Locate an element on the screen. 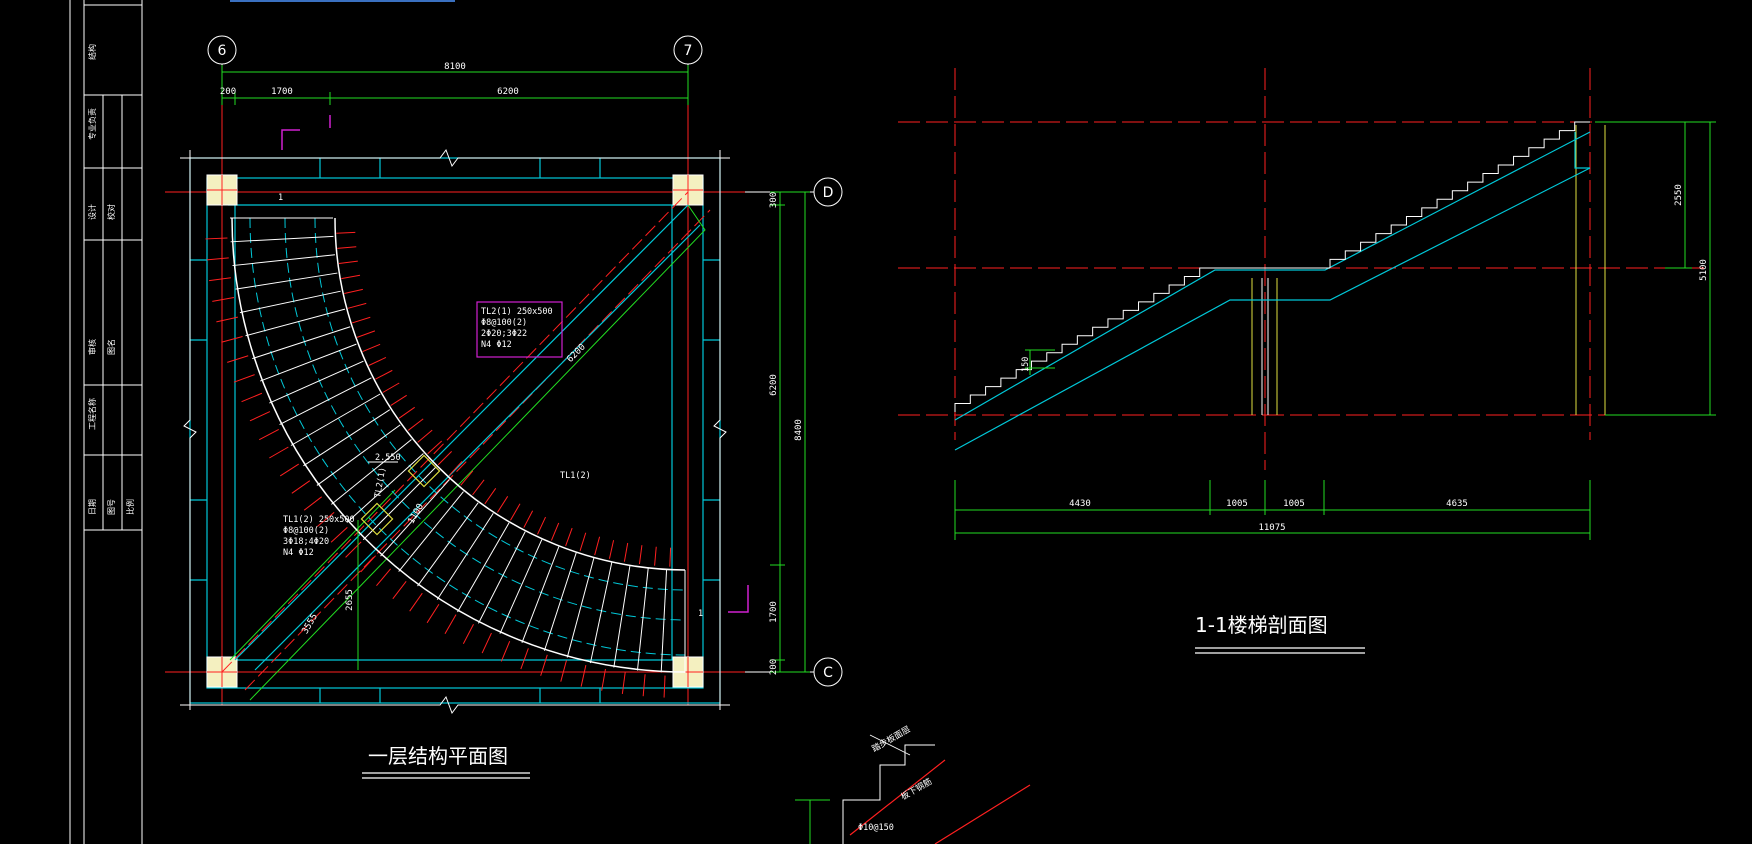 The image size is (1752, 844). tb-row-6: 工程名称 is located at coordinates (92, 414).